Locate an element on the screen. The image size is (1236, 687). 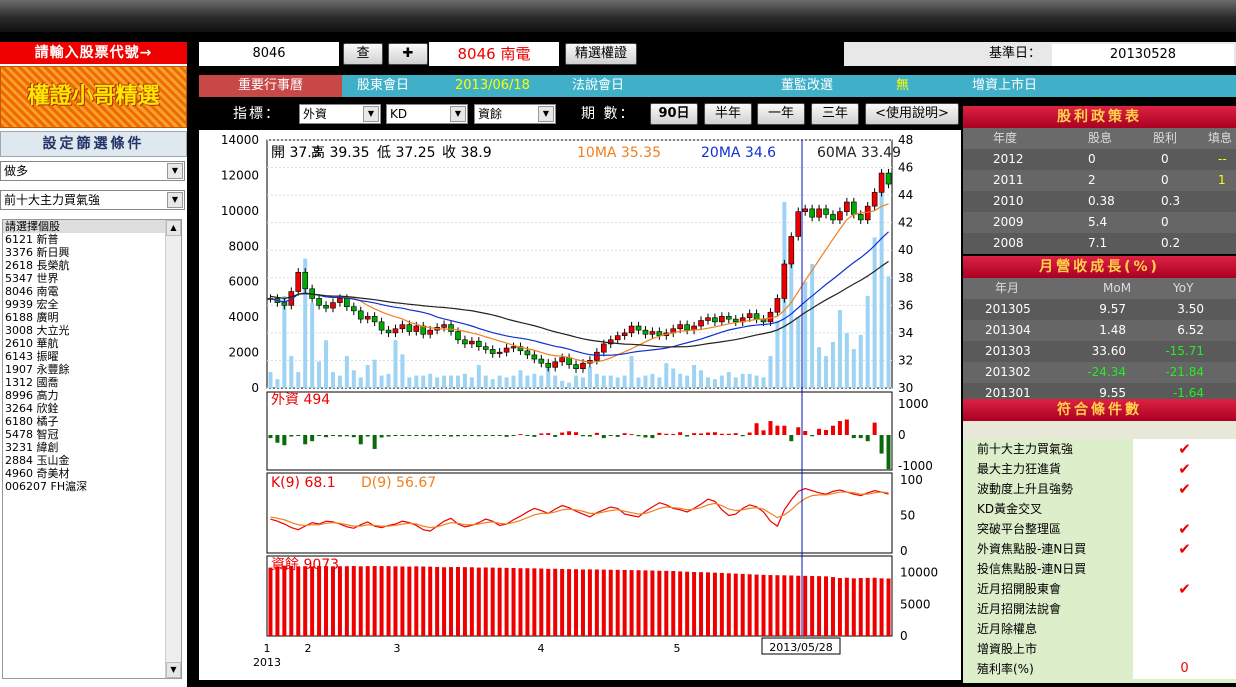
list-item: 8046 南電 is located at coordinates (92, 291).